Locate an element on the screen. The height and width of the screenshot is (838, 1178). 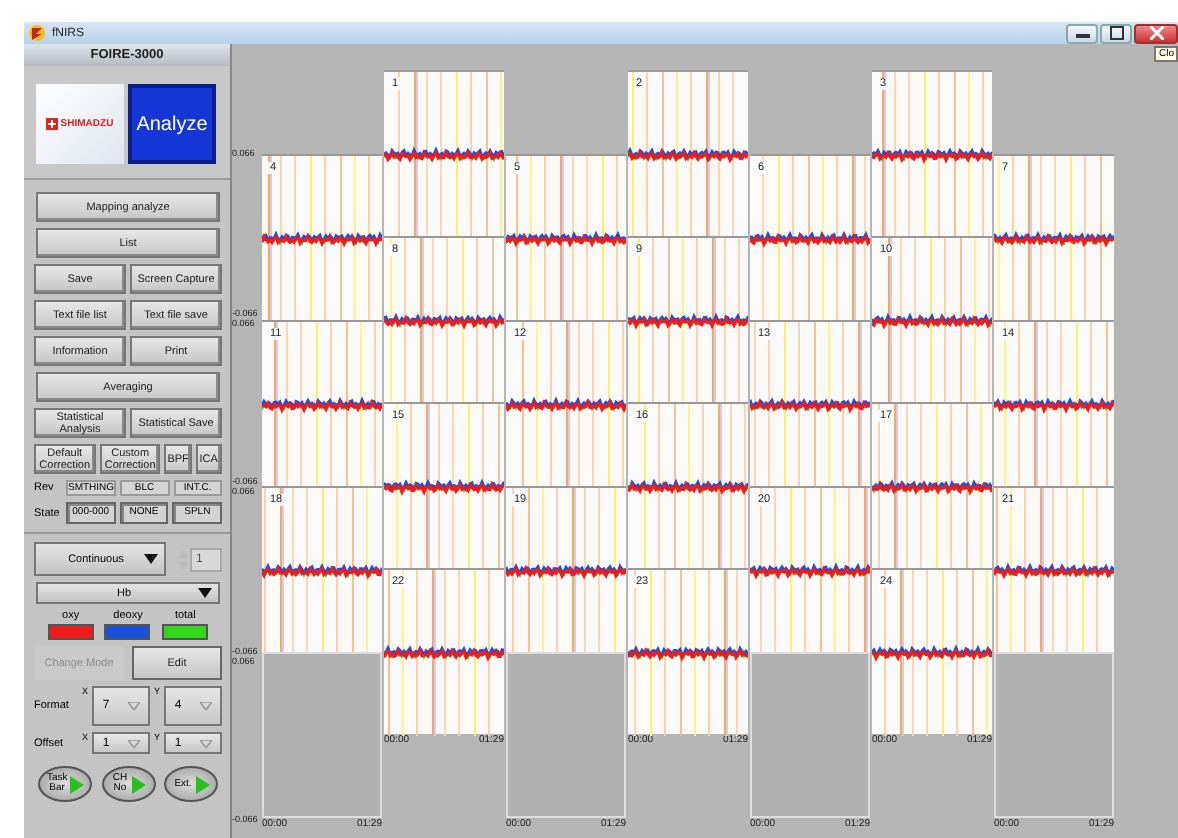
close-button is located at coordinates (1156, 33).